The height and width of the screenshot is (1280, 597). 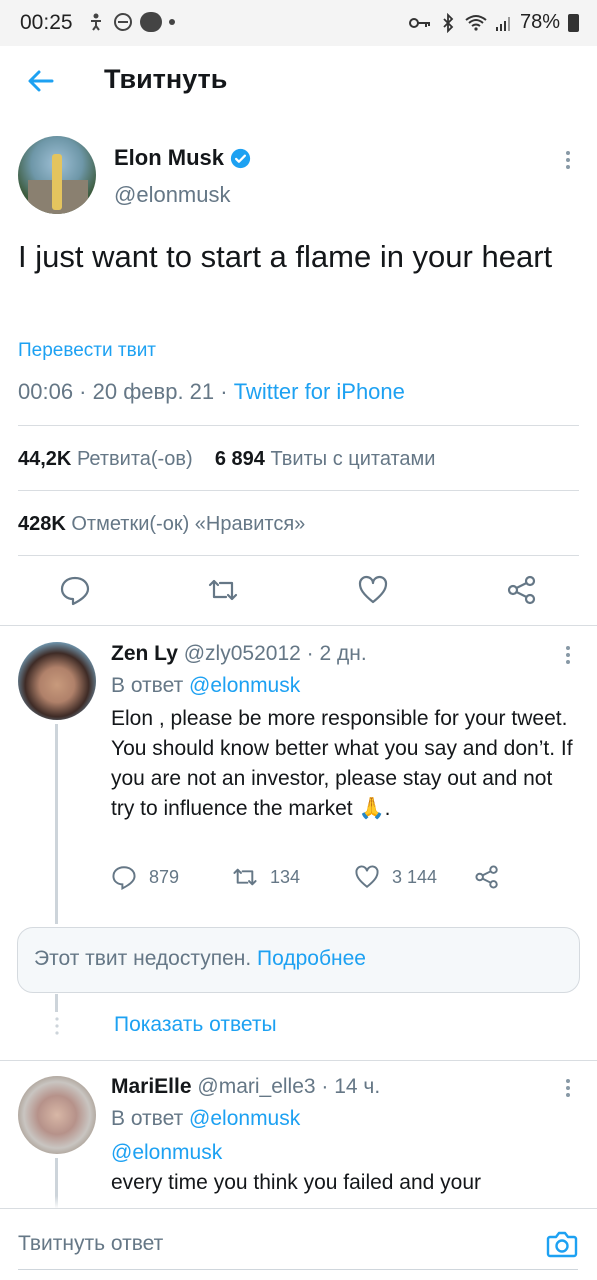 What do you see at coordinates (493, 22) in the screenshot?
I see `system-icons: 78%` at bounding box center [493, 22].